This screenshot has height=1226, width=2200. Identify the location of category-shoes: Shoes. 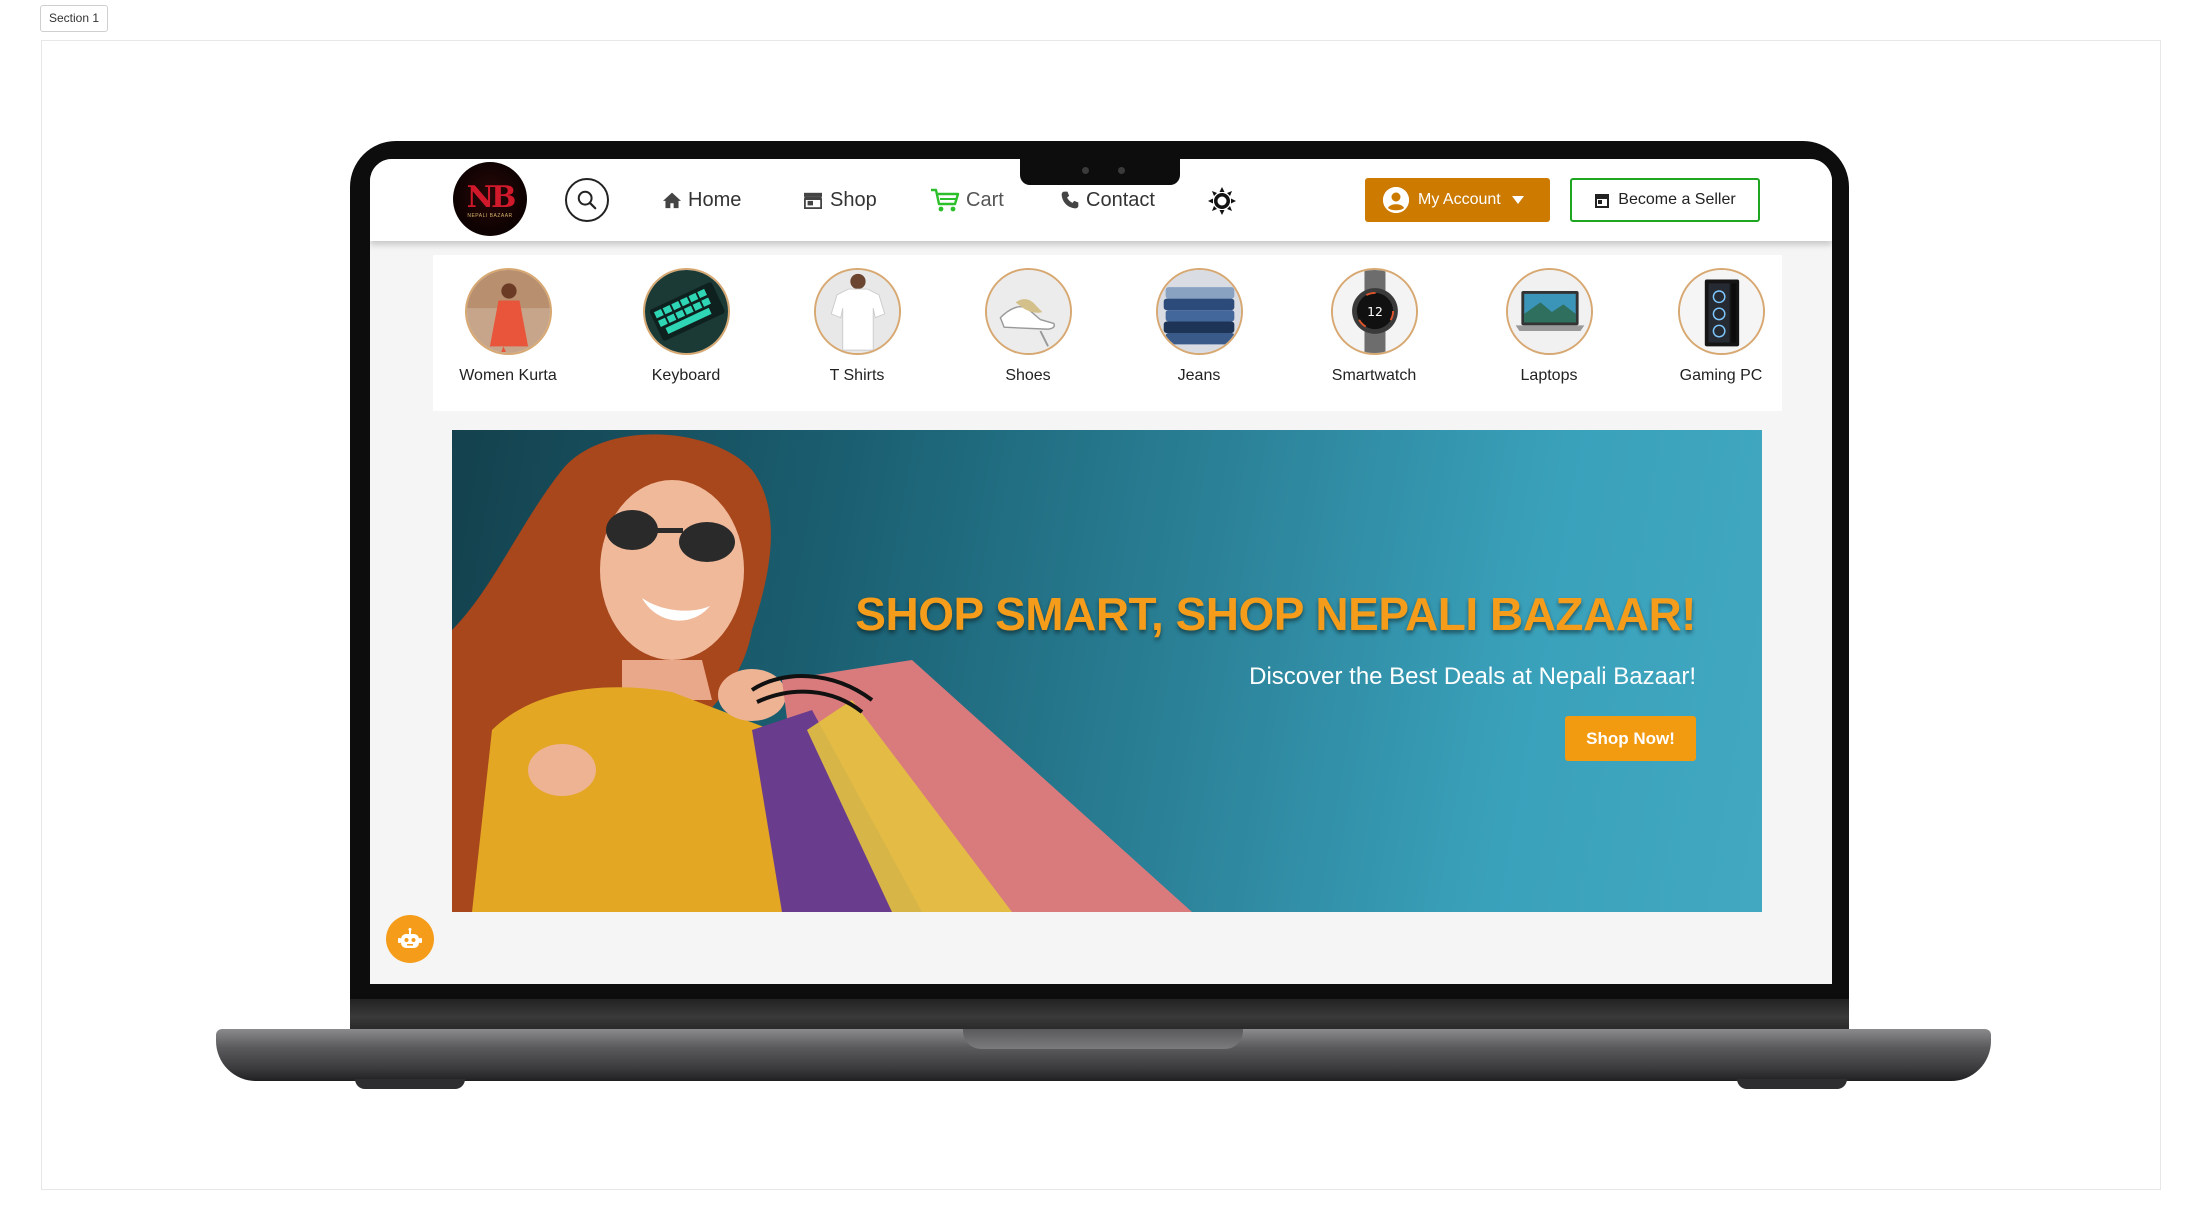
(1028, 326).